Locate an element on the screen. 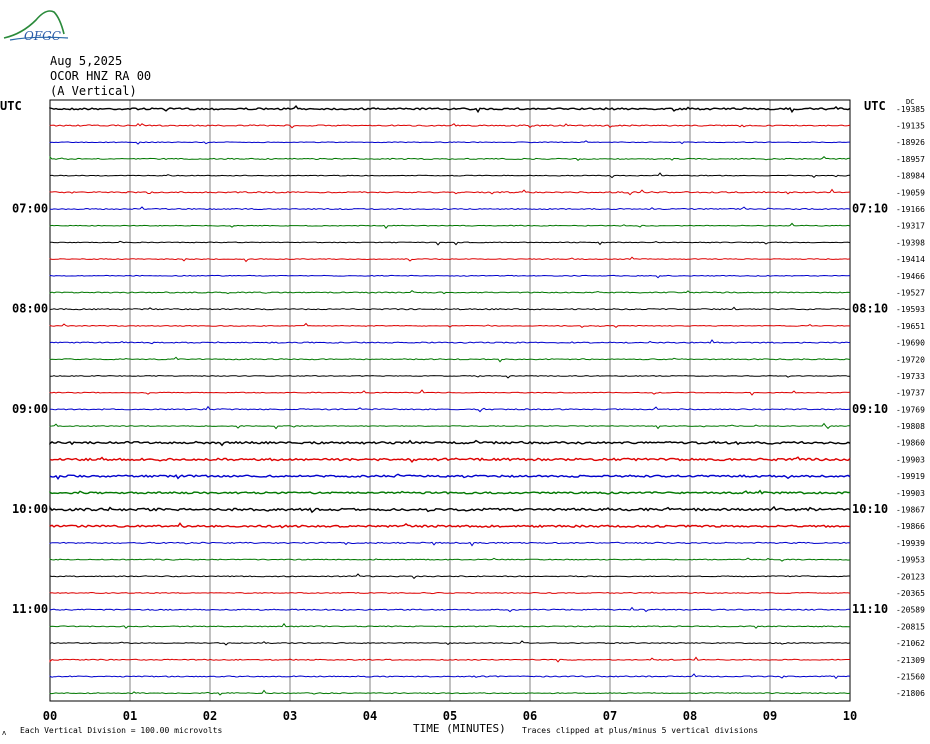  x-tick-label: 10 is located at coordinates (850, 716).